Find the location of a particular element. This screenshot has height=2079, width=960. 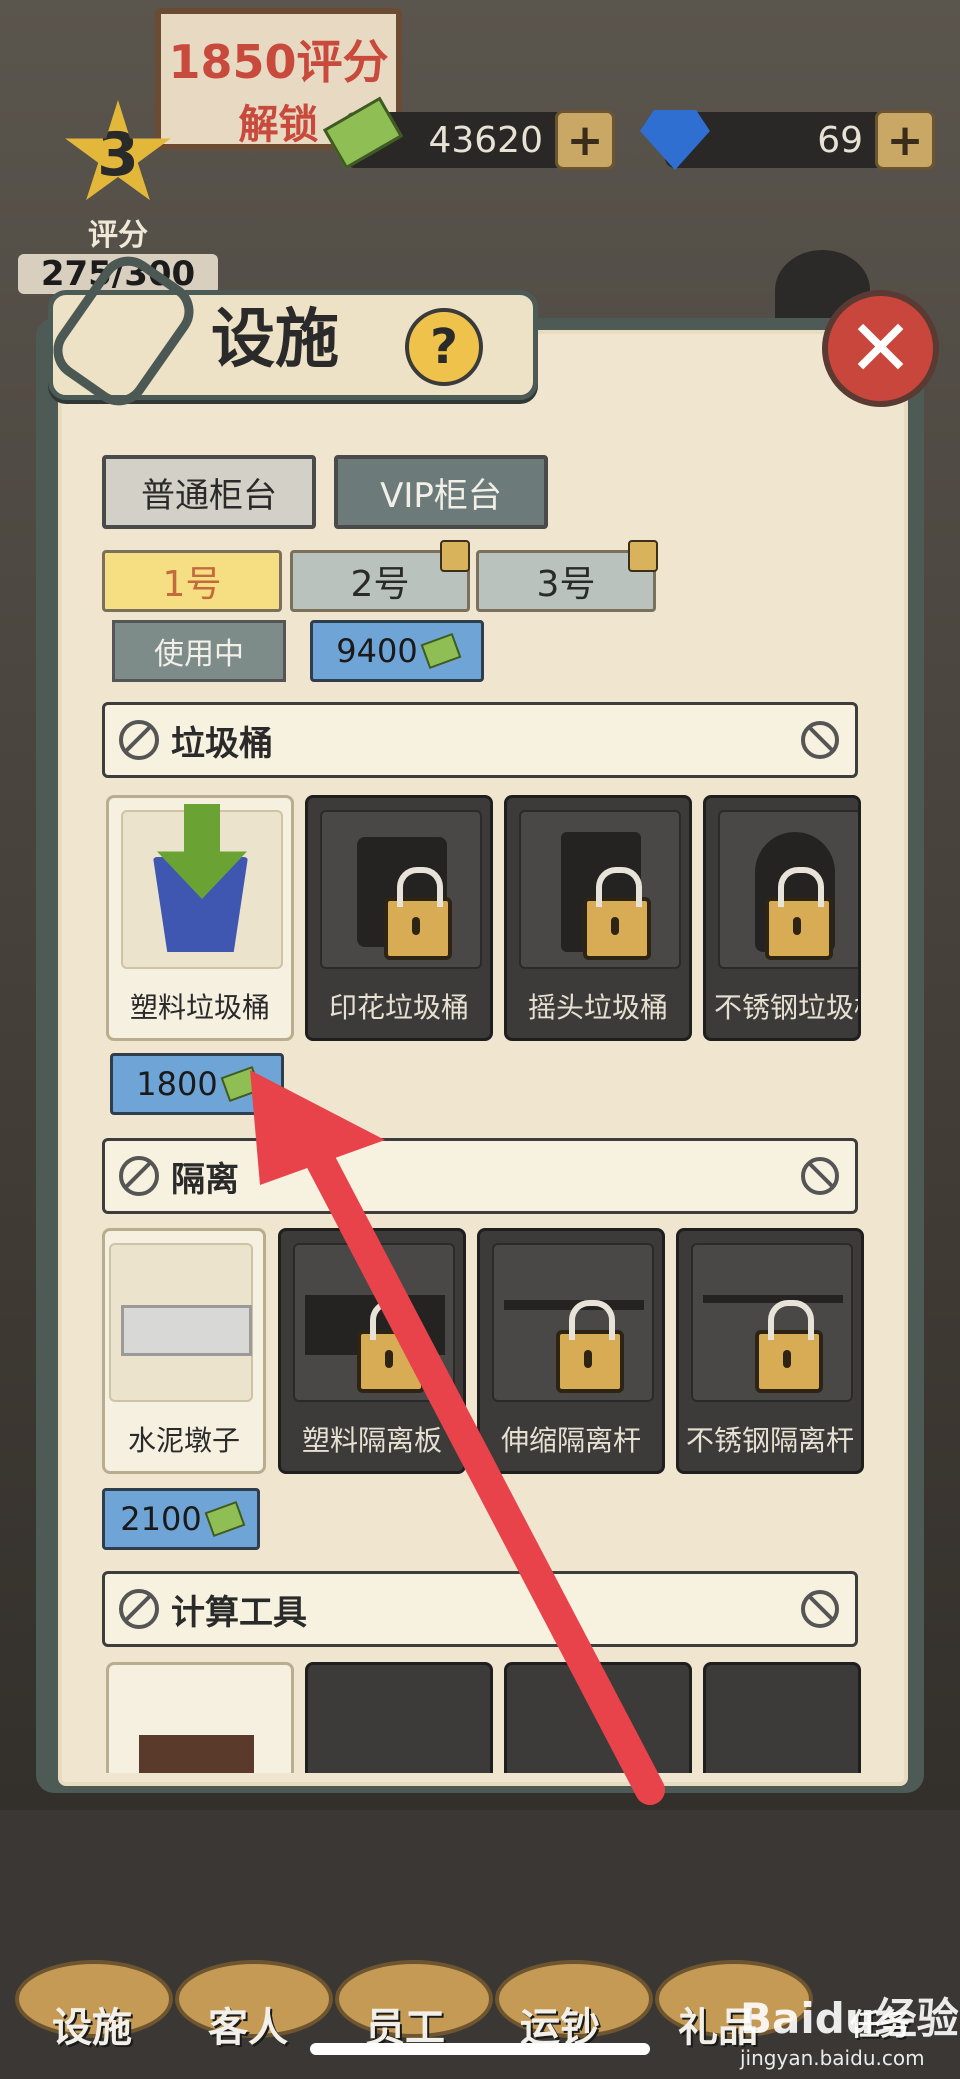

watermark-brand: Baidu经验 is located at coordinates (849, 2018).